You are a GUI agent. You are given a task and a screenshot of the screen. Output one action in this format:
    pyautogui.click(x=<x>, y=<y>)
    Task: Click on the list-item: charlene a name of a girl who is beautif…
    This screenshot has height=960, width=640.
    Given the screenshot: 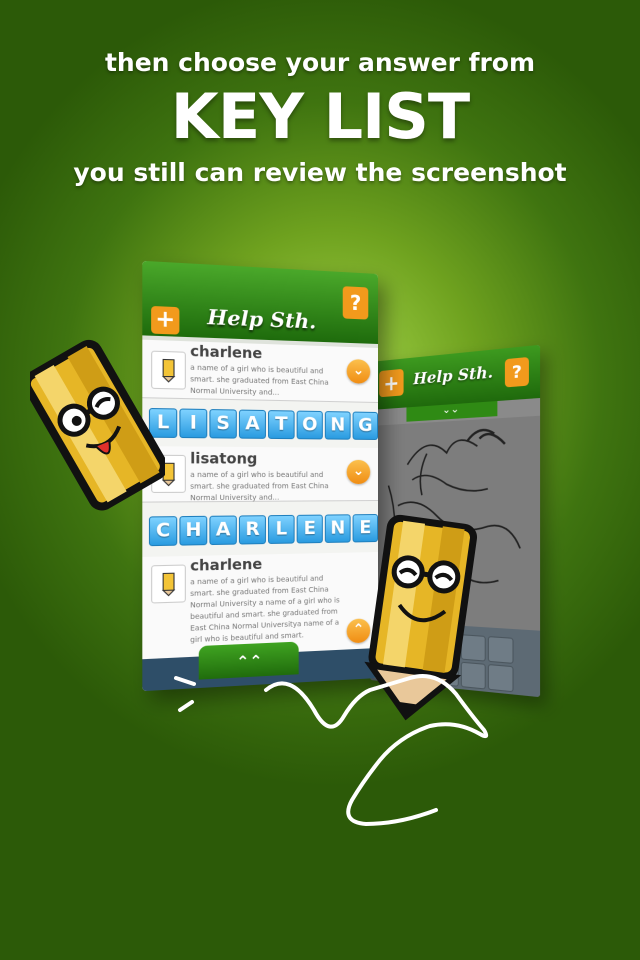 What is the action you would take?
    pyautogui.click(x=260, y=371)
    